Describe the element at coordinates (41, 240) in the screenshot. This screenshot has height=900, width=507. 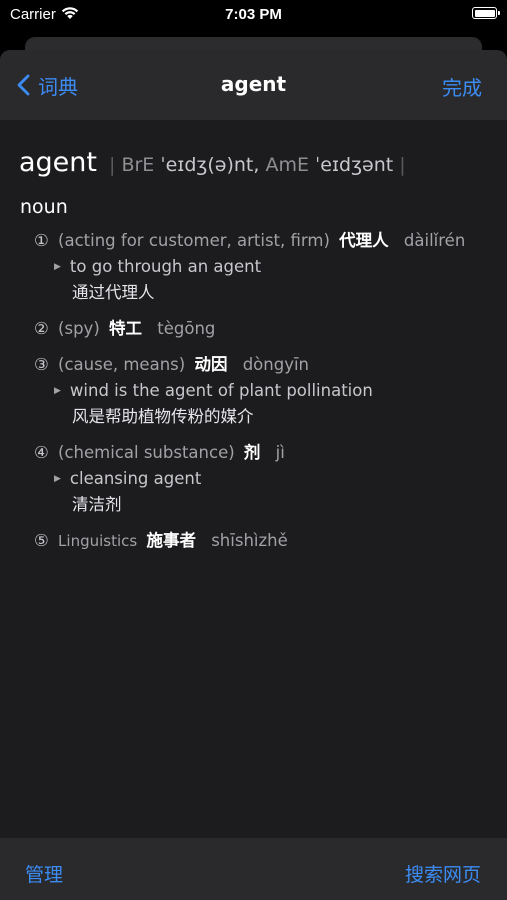
I see `sense-number: ①` at that location.